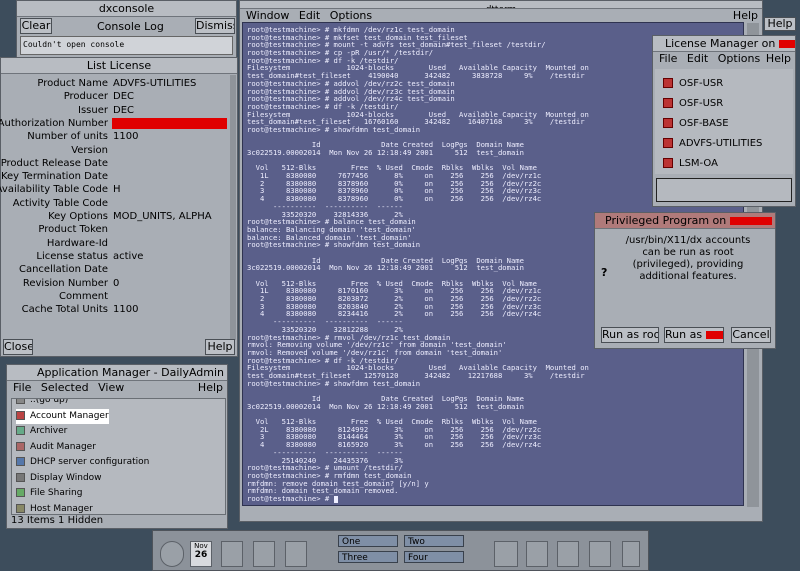 The image size is (800, 571). I want to click on licman-menubar: File Edit Options Help, so click(724, 59).